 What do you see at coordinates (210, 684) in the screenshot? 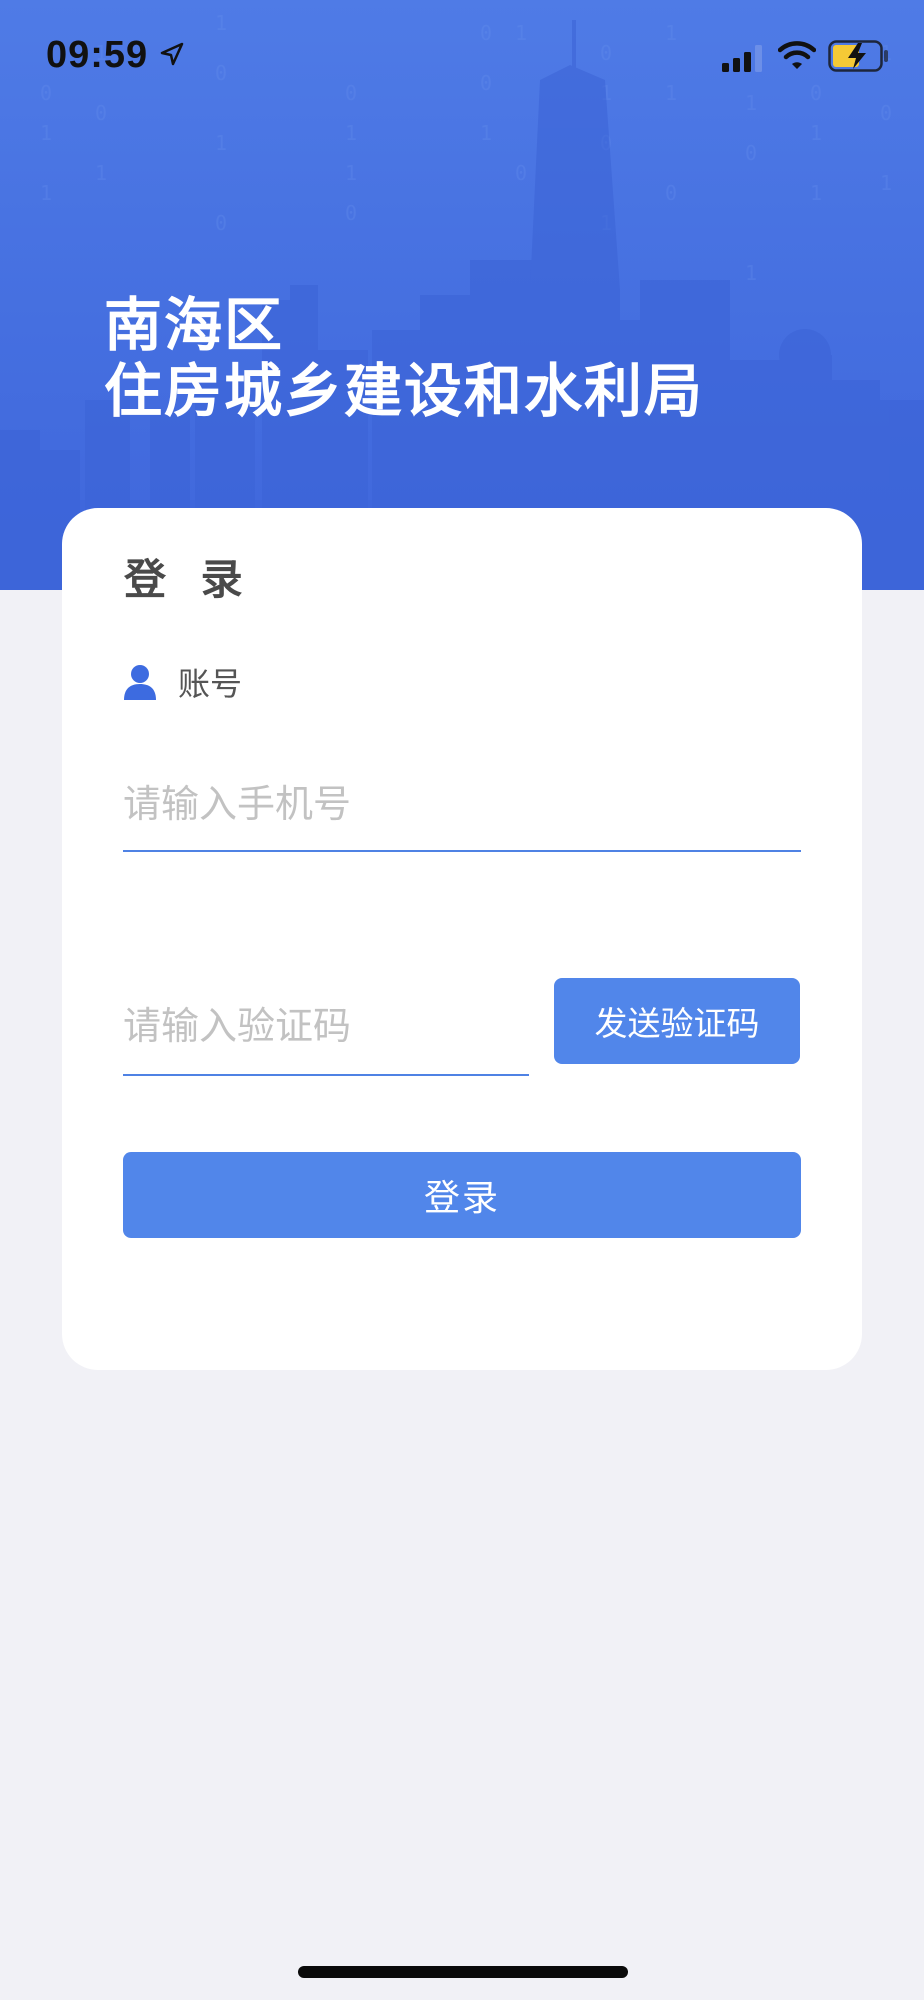
I see `account-label: 账号` at bounding box center [210, 684].